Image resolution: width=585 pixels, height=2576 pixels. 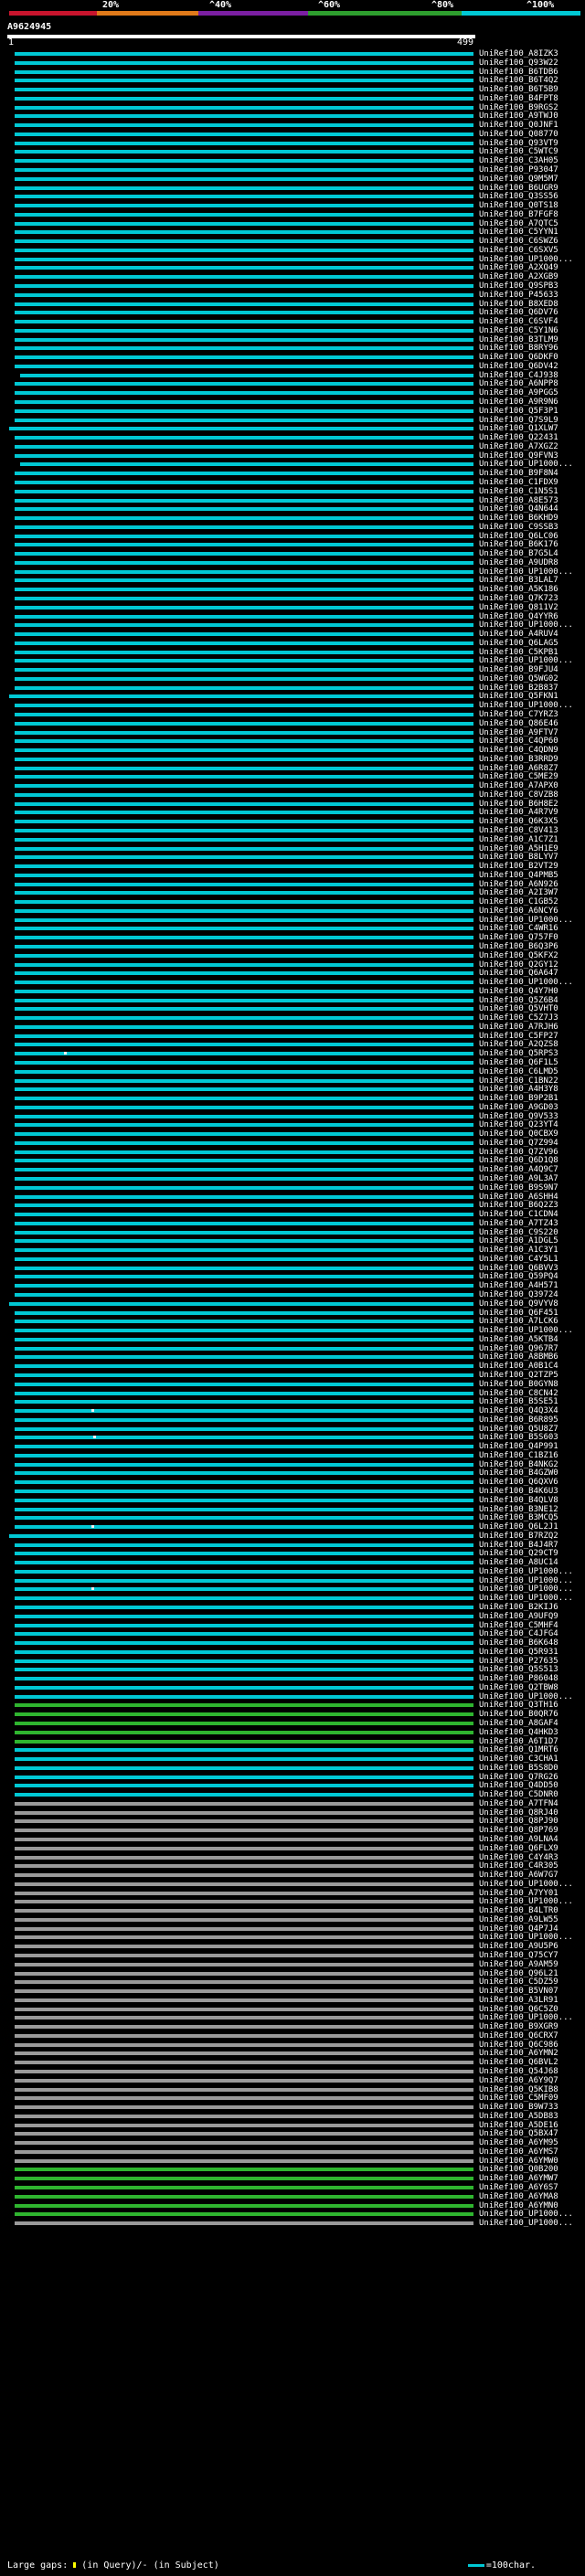 What do you see at coordinates (532, 151) in the screenshot?
I see `hit-label: UniRef100_C5WTC9` at bounding box center [532, 151].